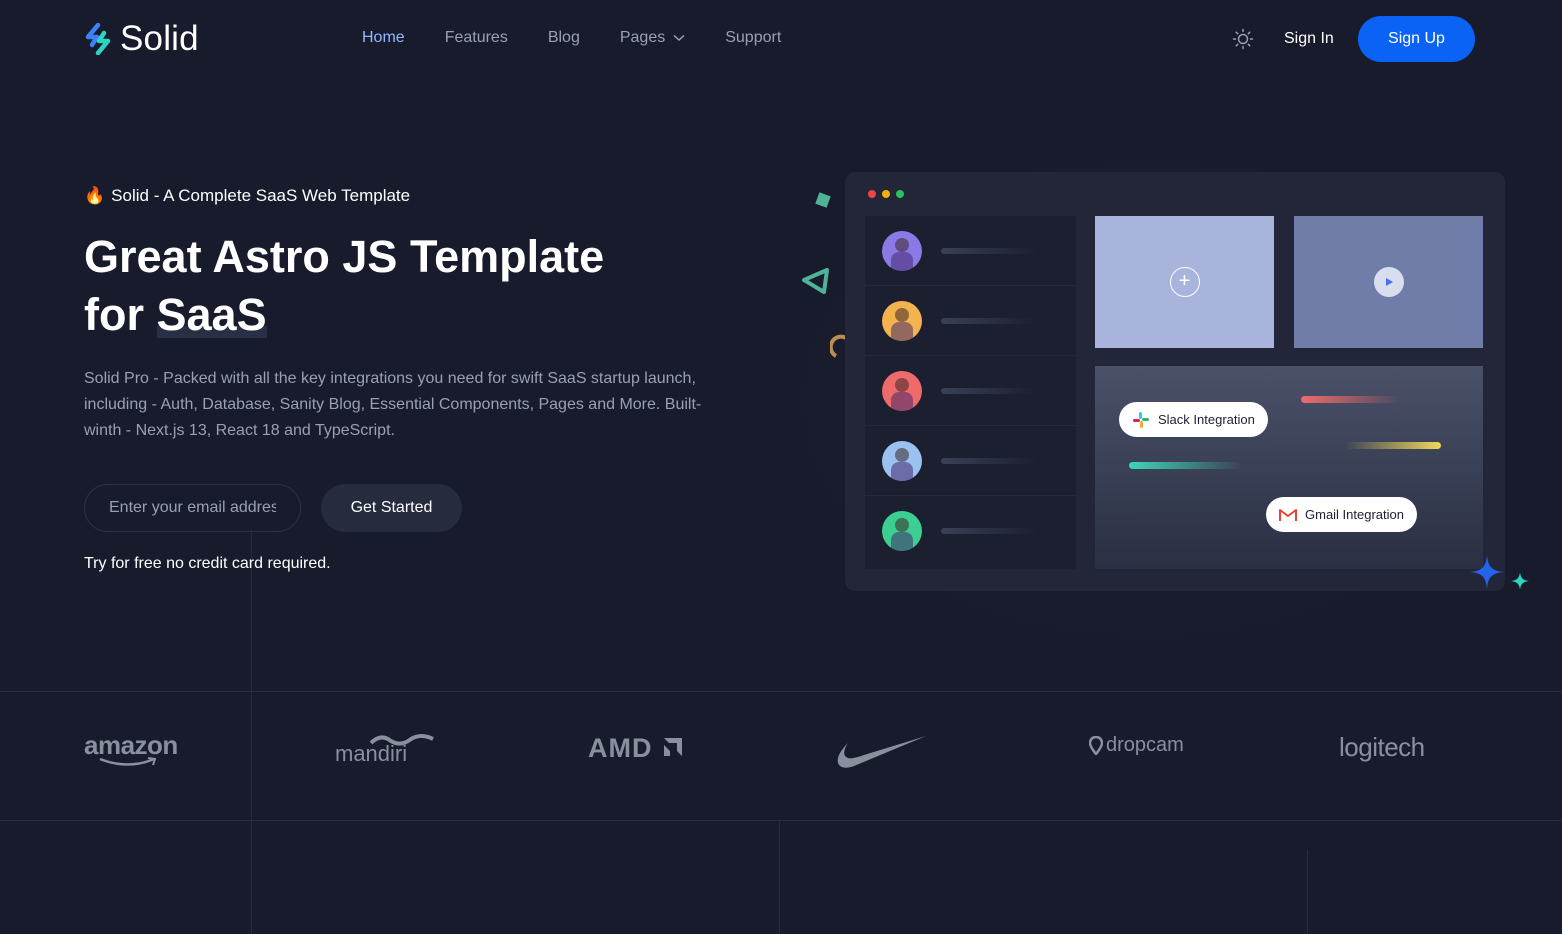 This screenshot has height=934, width=1562. What do you see at coordinates (1145, 745) in the screenshot?
I see `brand-dropcam-text: dropcam` at bounding box center [1145, 745].